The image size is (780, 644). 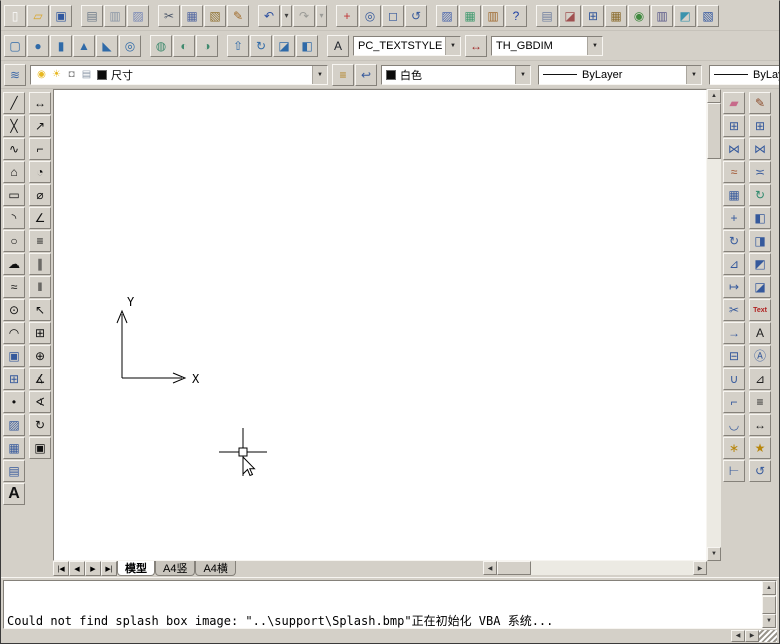 What do you see at coordinates (41, 74) in the screenshot?
I see `layer-on-bulb-icon: ◉` at bounding box center [41, 74].